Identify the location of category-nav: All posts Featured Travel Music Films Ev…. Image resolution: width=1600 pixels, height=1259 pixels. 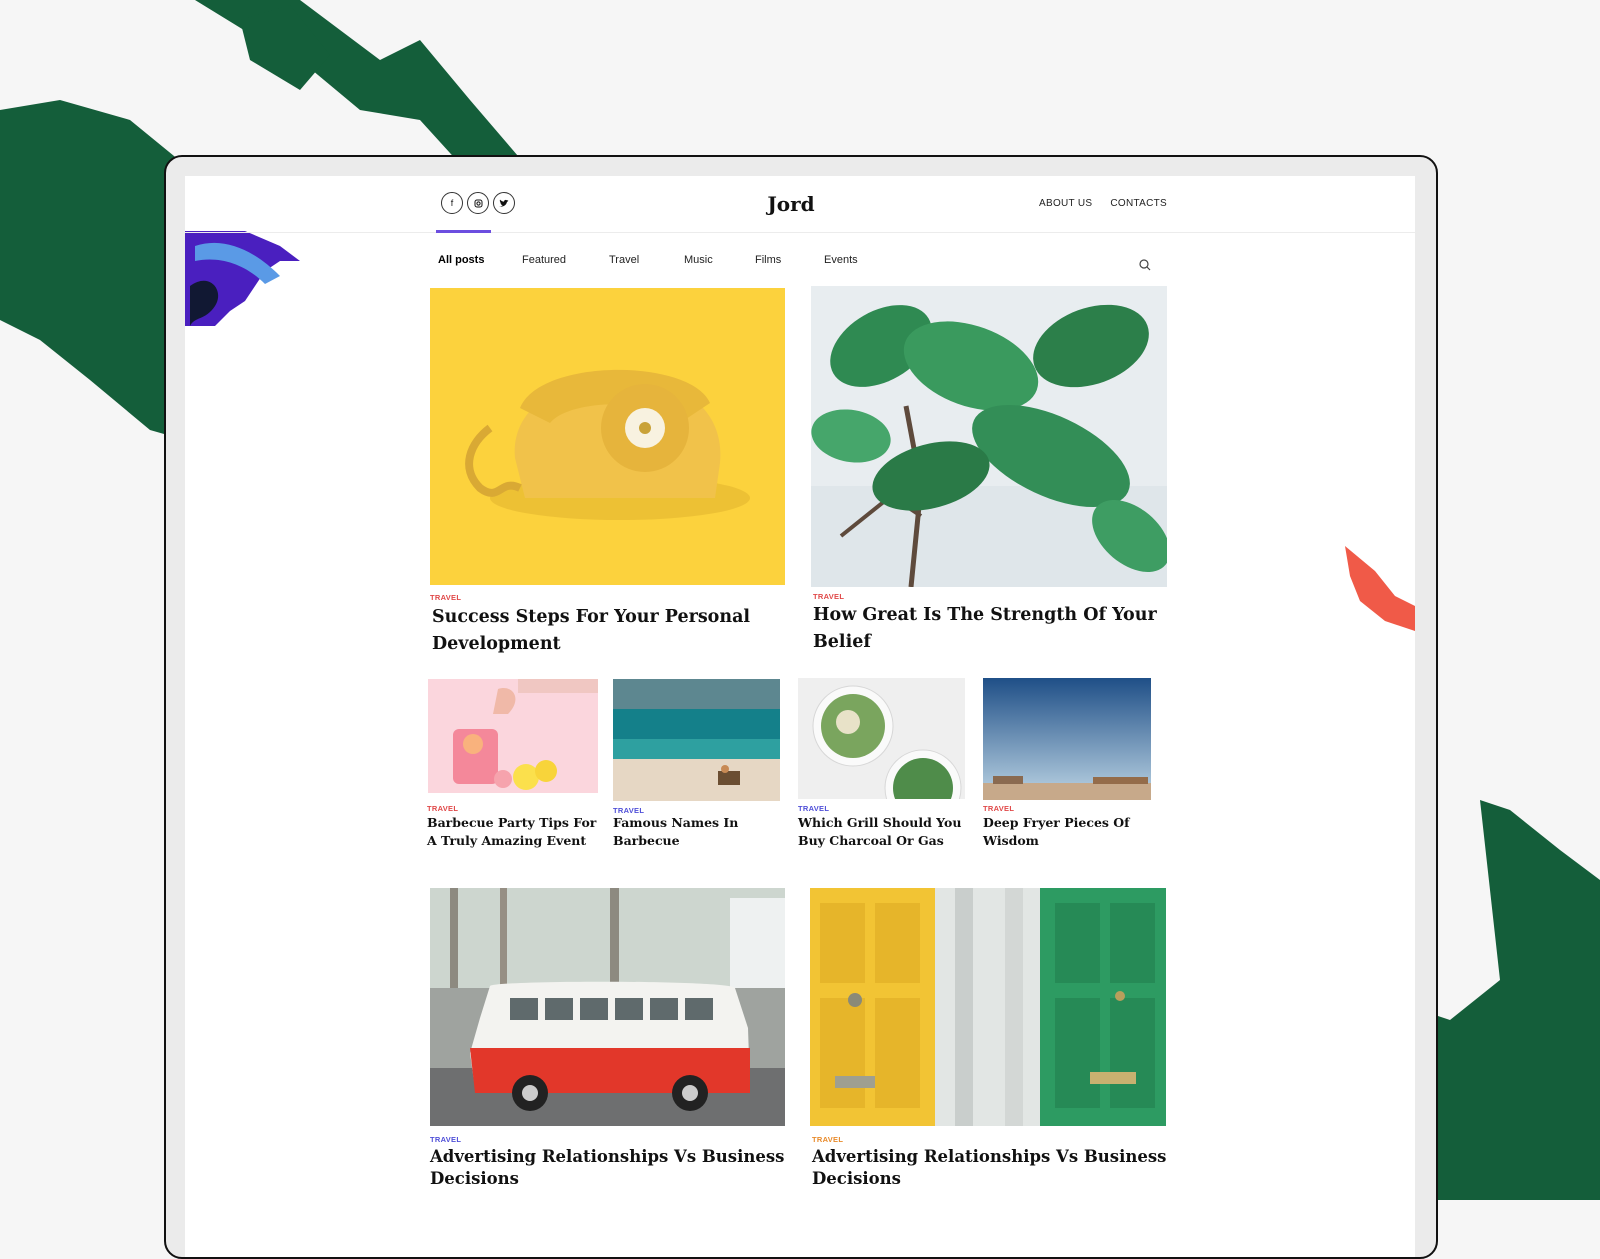
(661, 260).